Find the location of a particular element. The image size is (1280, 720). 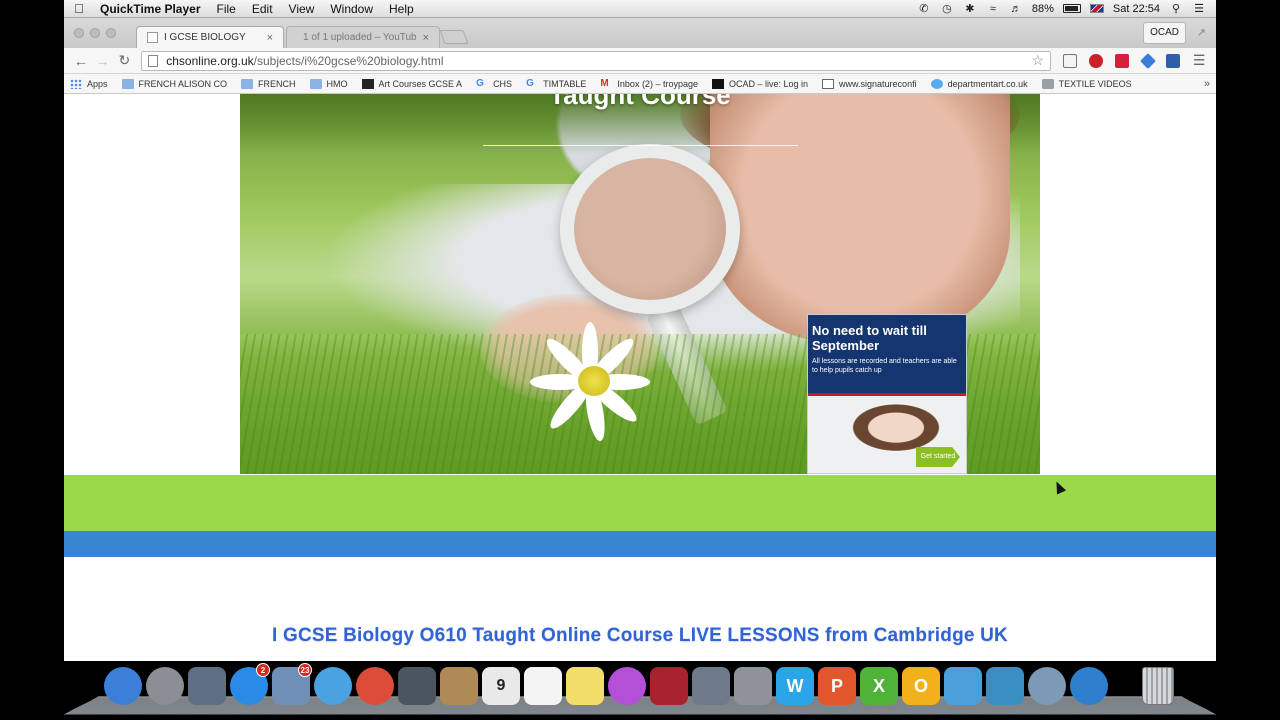

bookmark-star-icon: ☆ is located at coordinates (1037, 60).